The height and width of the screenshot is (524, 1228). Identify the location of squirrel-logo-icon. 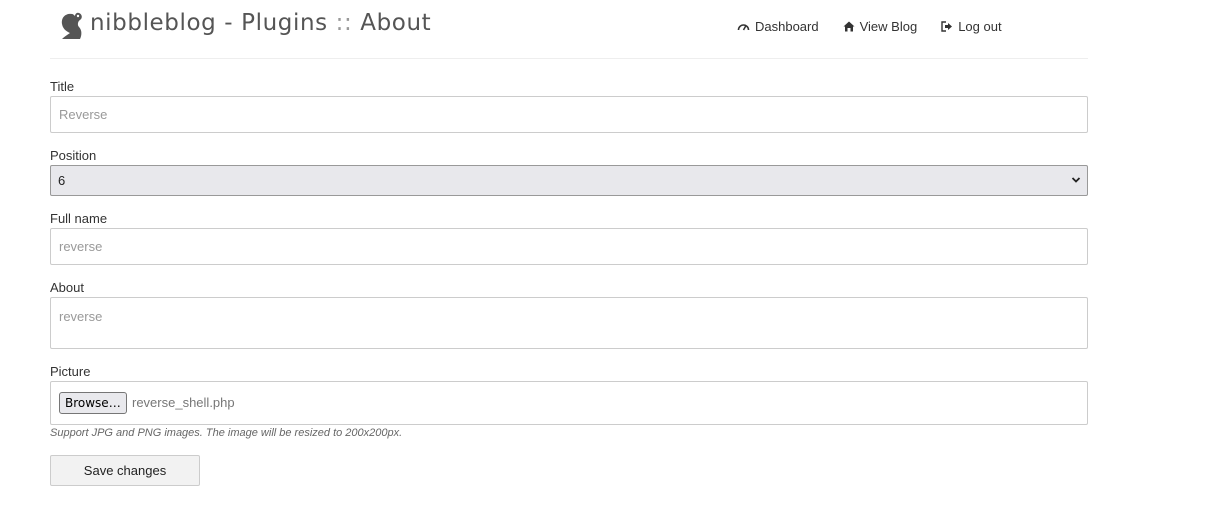
(71, 26).